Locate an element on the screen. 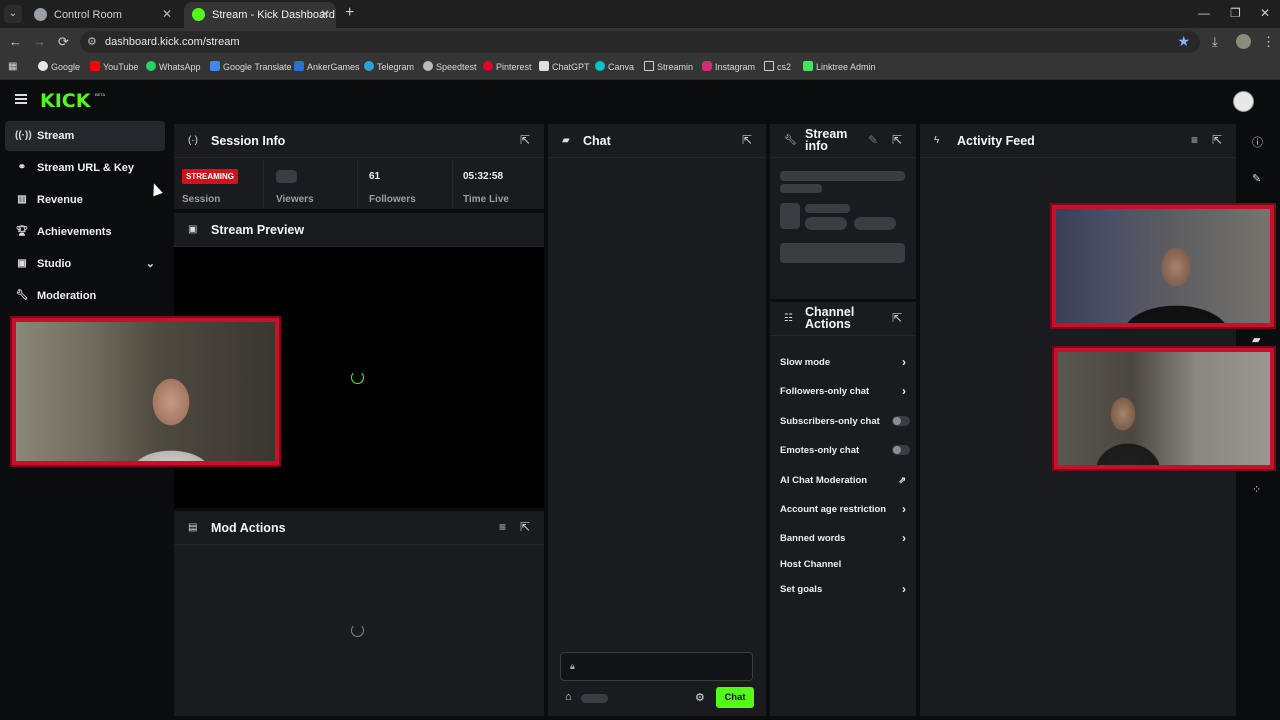 This screenshot has width=1280, height=720. bookmark-youtube: YouTube is located at coordinates (114, 66).